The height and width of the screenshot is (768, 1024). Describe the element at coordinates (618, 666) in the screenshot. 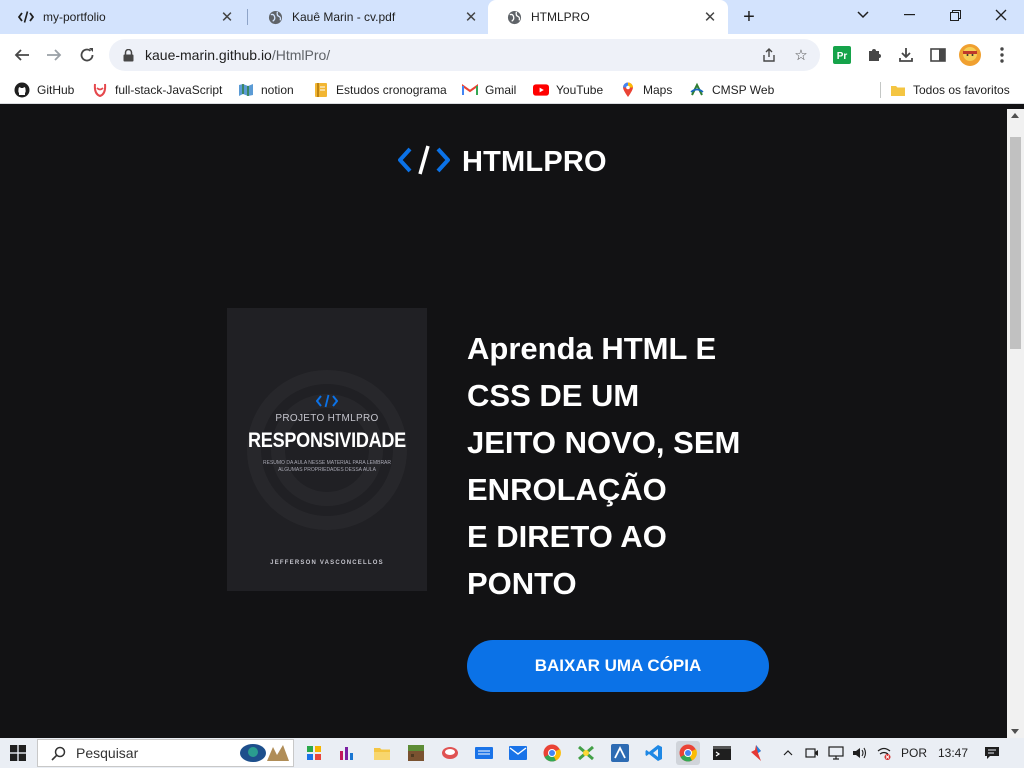

I see `download-copy-button: BAIXAR UMA CÓPIA` at that location.